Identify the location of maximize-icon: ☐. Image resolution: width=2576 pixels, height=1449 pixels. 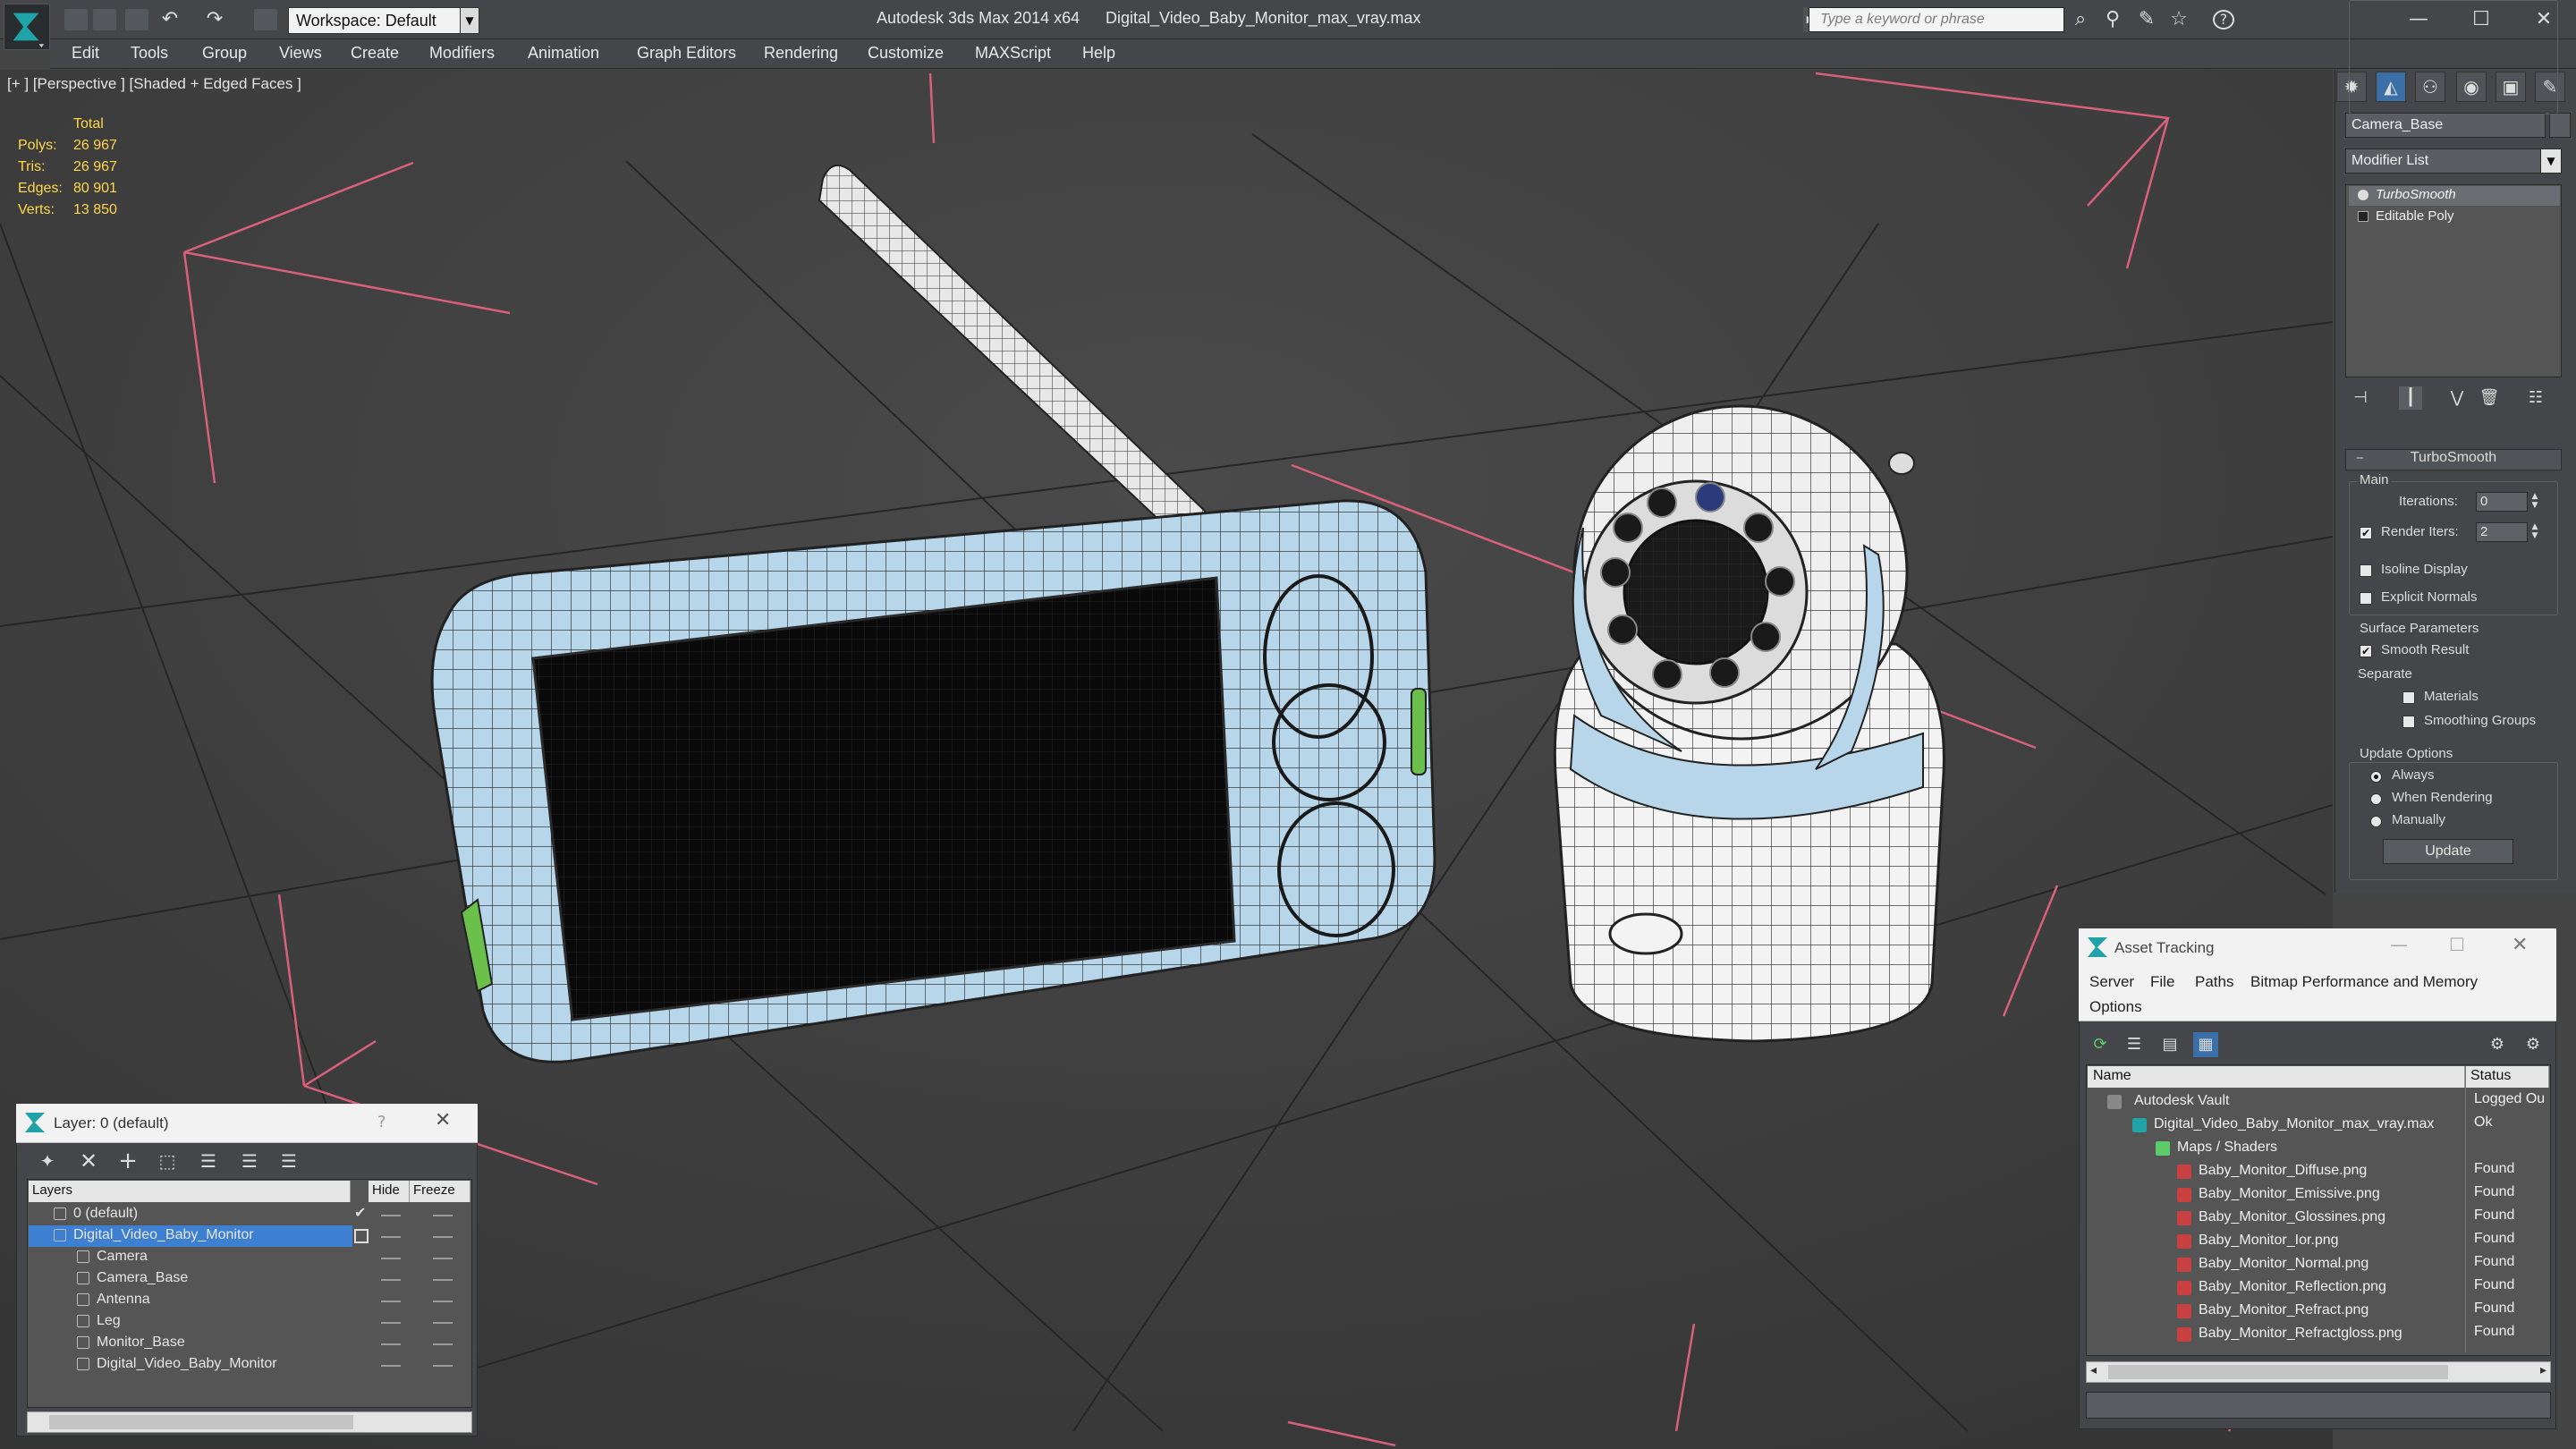
(2457, 944).